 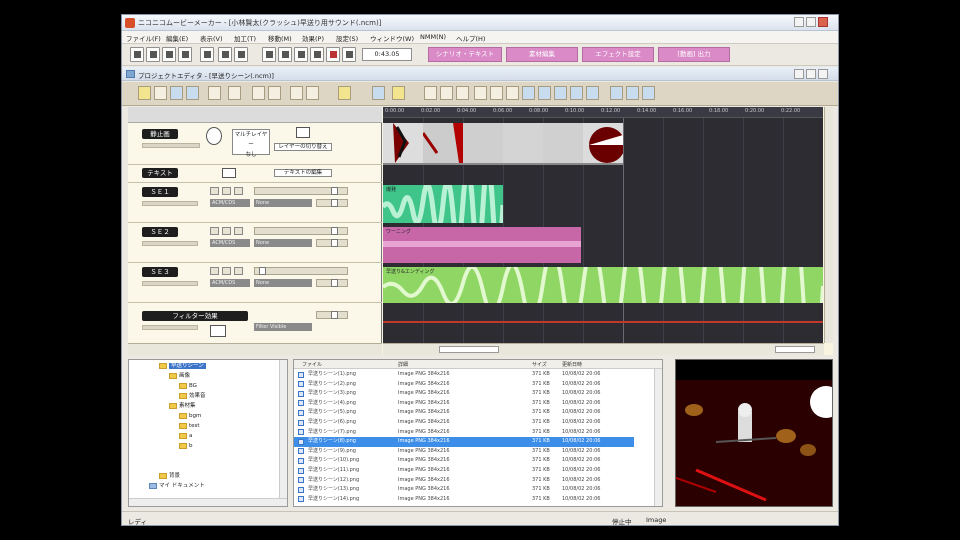 I want to click on se3-lock-button, so click(x=238, y=271).